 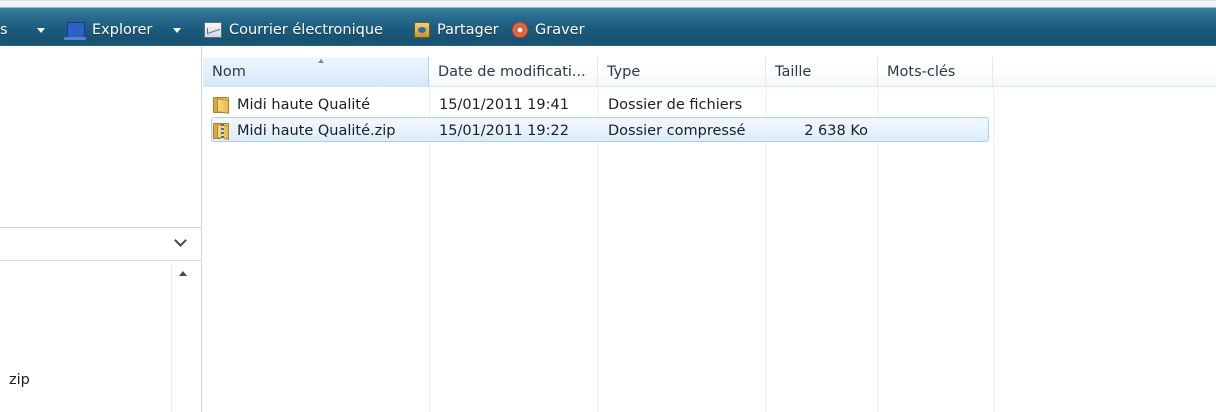 I want to click on pane-divider, so click(x=101, y=227).